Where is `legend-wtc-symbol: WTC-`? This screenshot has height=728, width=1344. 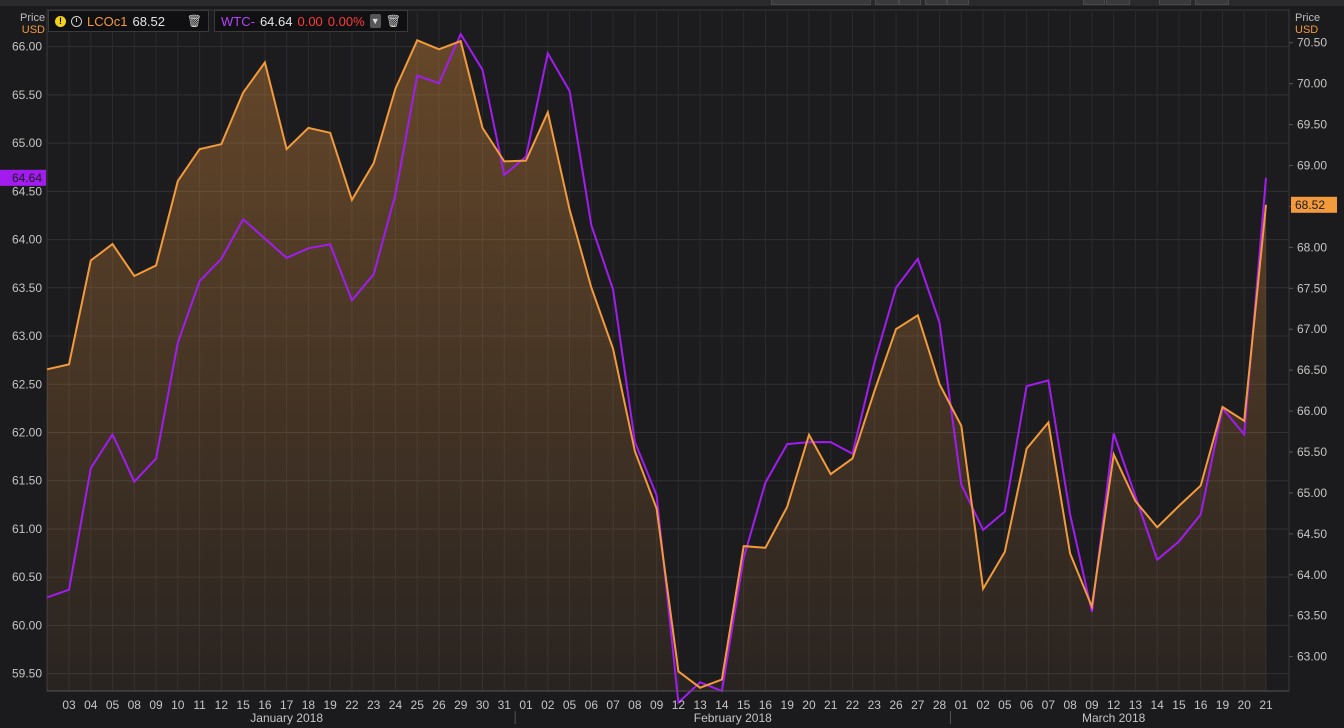
legend-wtc-symbol: WTC- is located at coordinates (238, 21).